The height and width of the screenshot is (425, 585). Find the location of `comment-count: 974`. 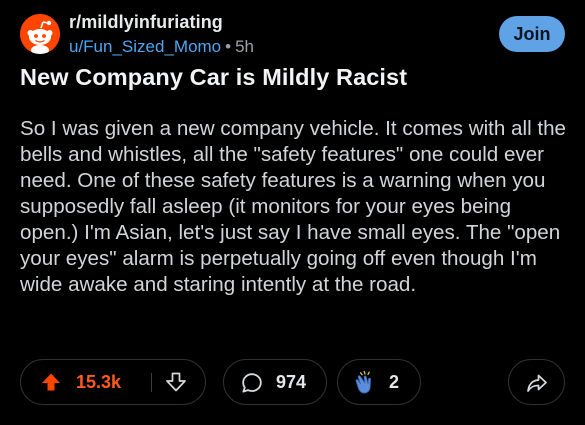

comment-count: 974 is located at coordinates (291, 382).